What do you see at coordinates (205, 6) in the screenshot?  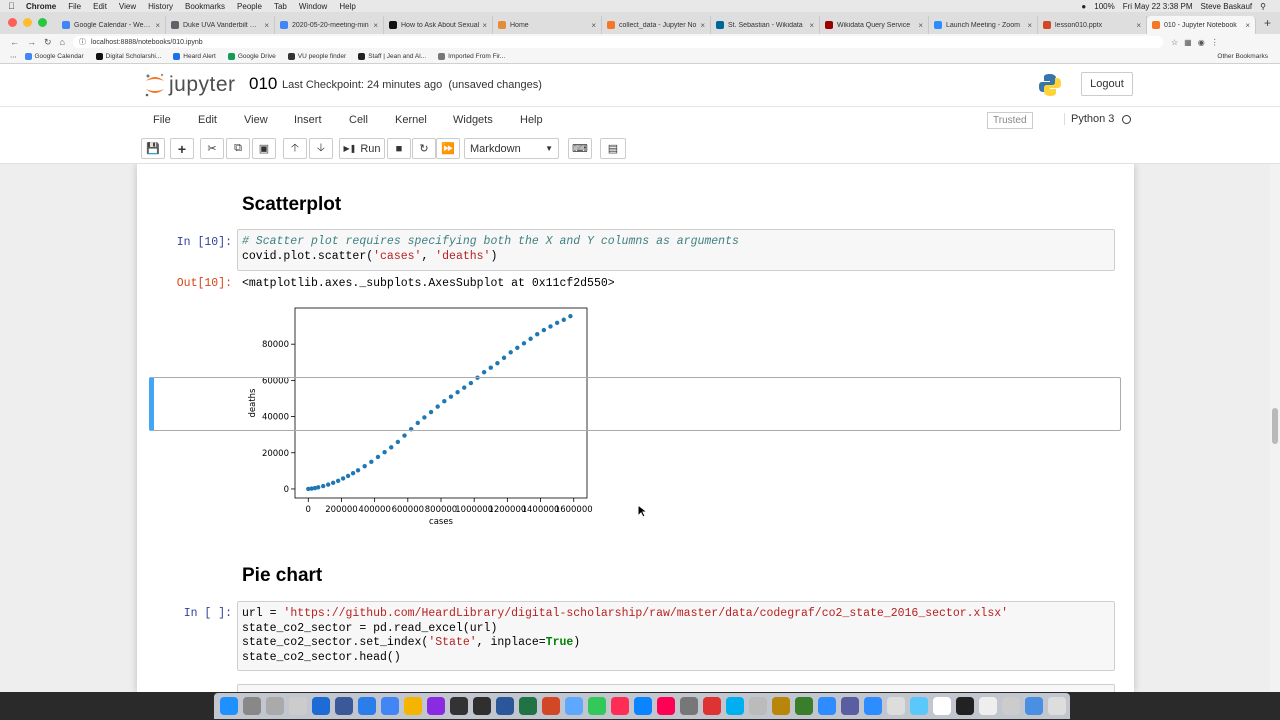 I see `menubar-item-bookmarks: Bookmarks` at bounding box center [205, 6].